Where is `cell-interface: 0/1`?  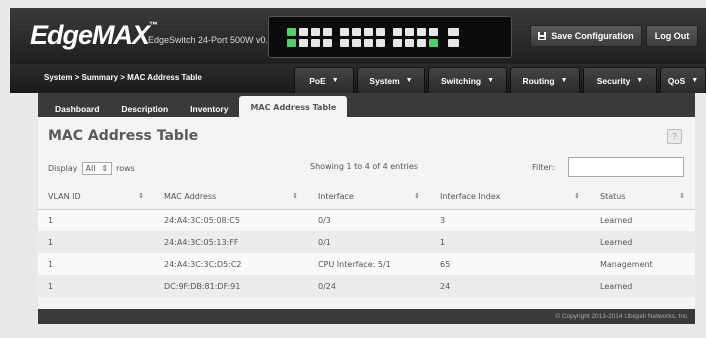 cell-interface: 0/1 is located at coordinates (369, 242).